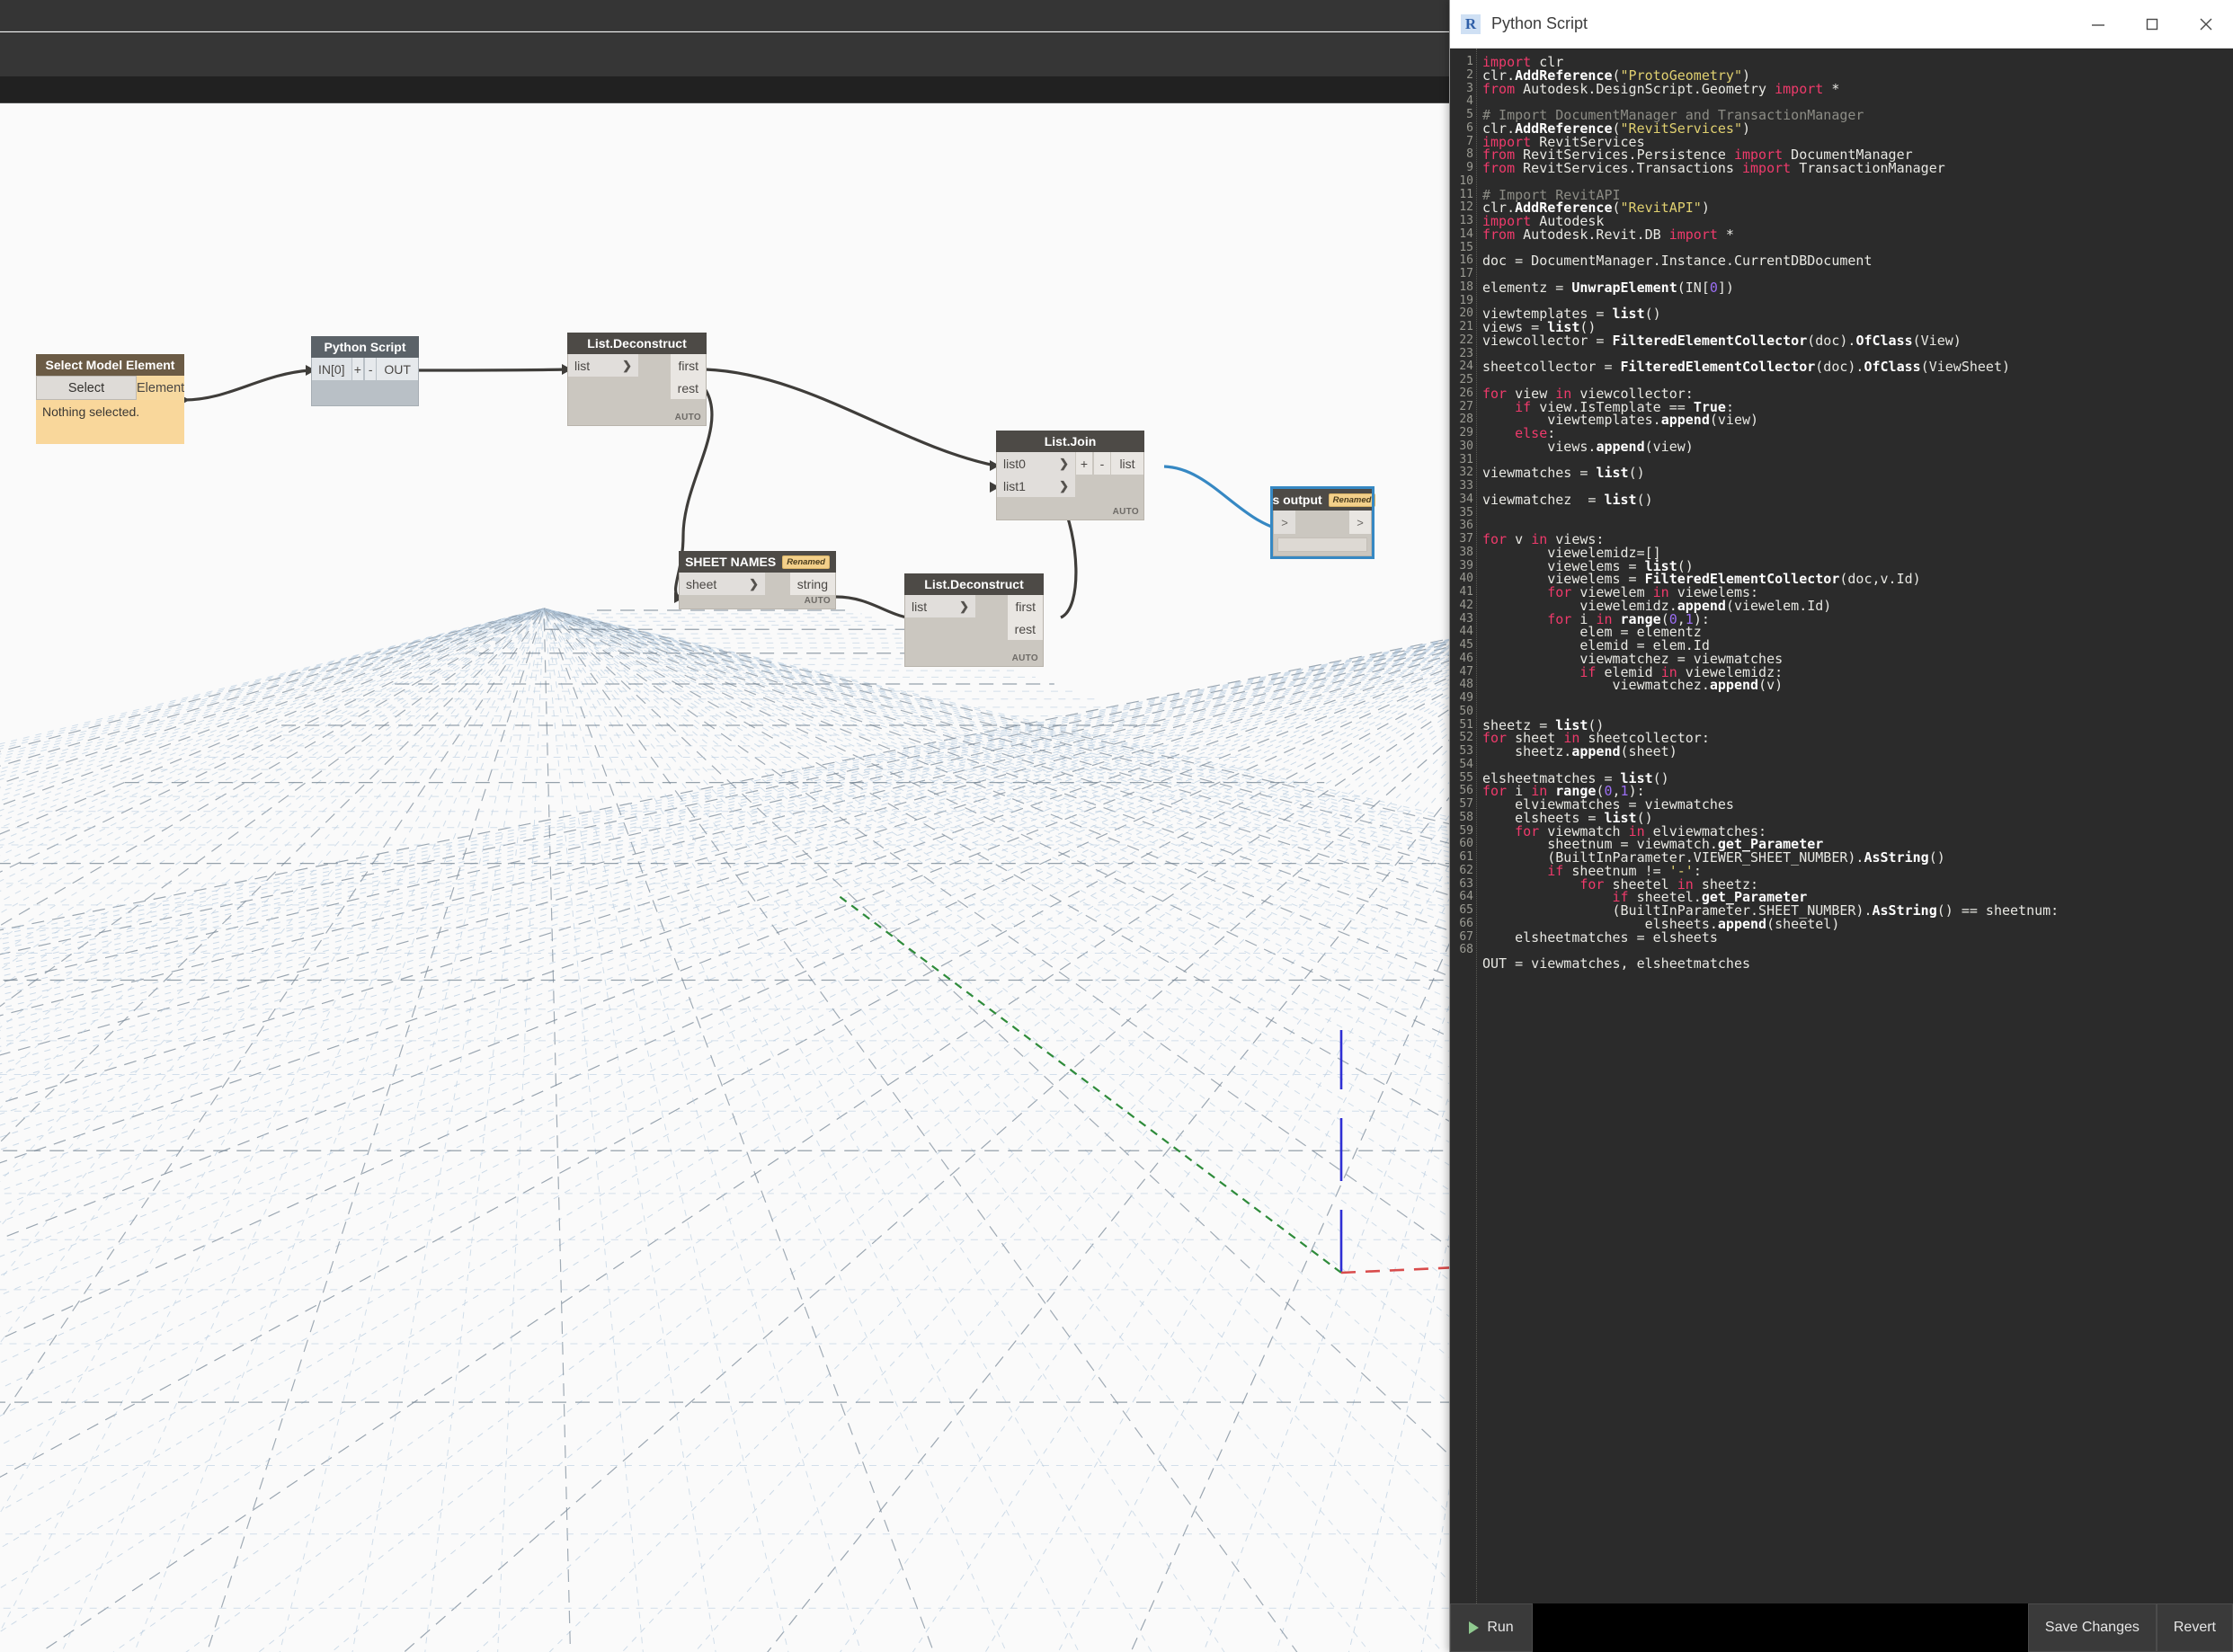 The width and height of the screenshot is (2233, 1652). I want to click on input-port: >, so click(1284, 522).